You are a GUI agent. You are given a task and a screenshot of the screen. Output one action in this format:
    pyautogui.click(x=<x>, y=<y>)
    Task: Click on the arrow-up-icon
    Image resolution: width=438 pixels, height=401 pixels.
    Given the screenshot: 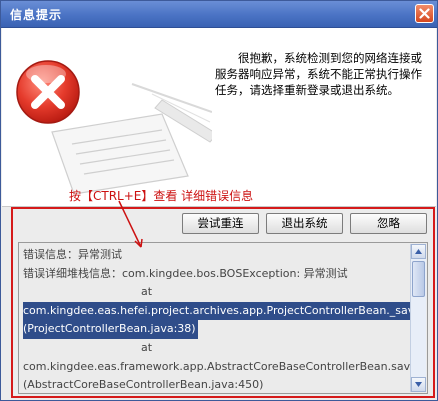 What is the action you would take?
    pyautogui.click(x=418, y=251)
    